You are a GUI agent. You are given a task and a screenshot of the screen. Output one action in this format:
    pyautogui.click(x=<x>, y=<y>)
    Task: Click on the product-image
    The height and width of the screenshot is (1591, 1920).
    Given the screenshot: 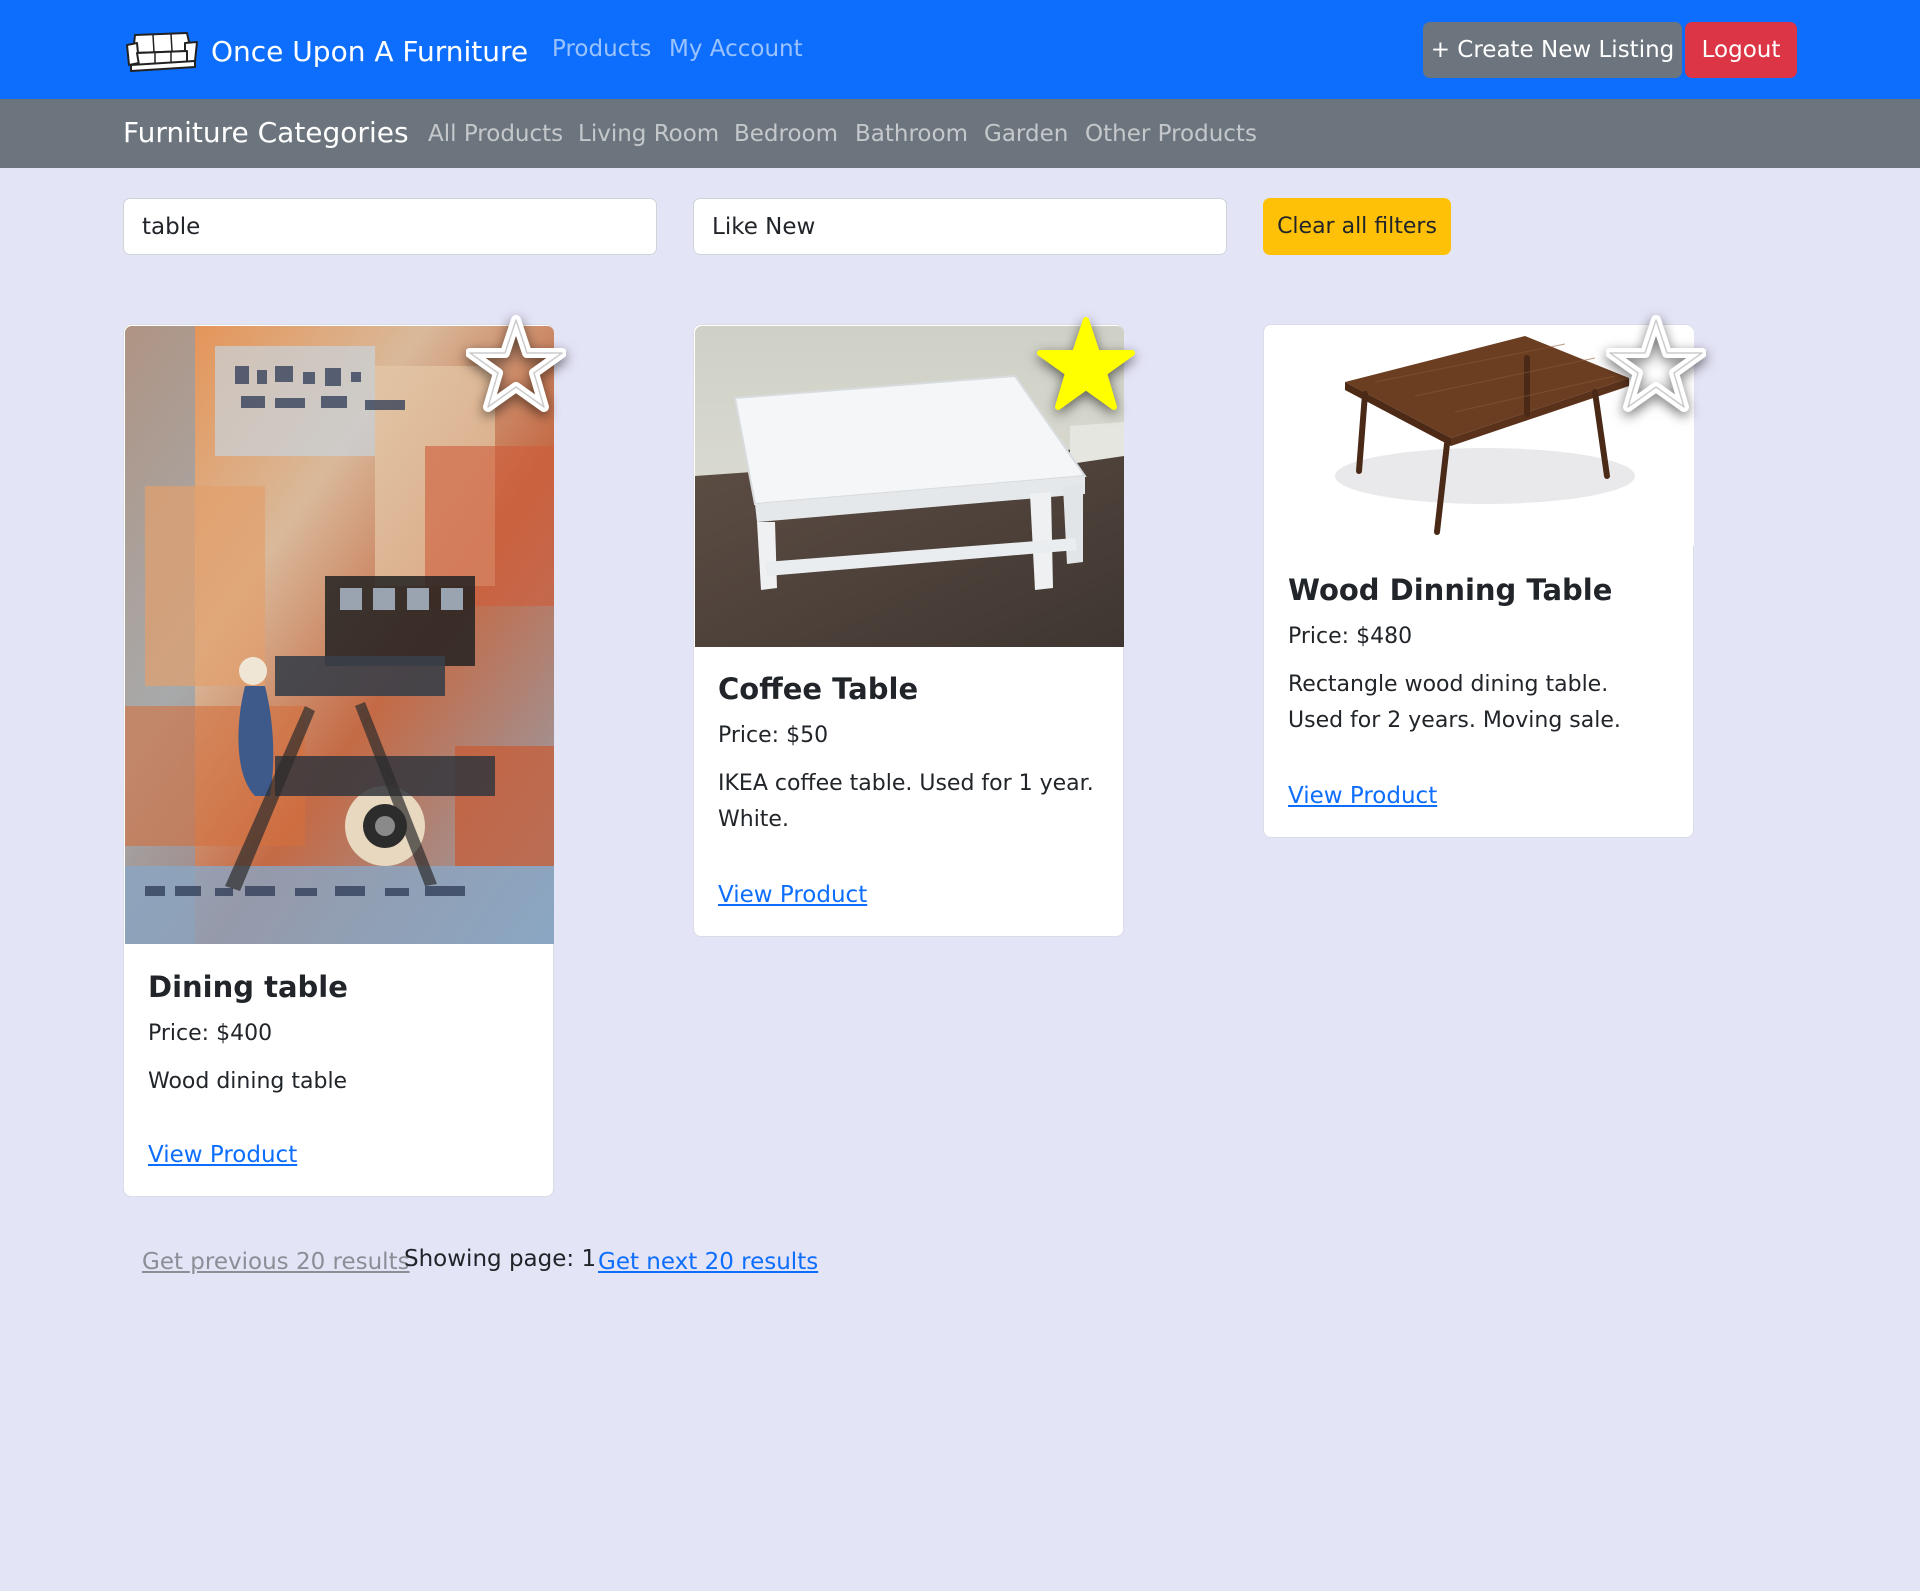 What is the action you would take?
    pyautogui.click(x=339, y=635)
    